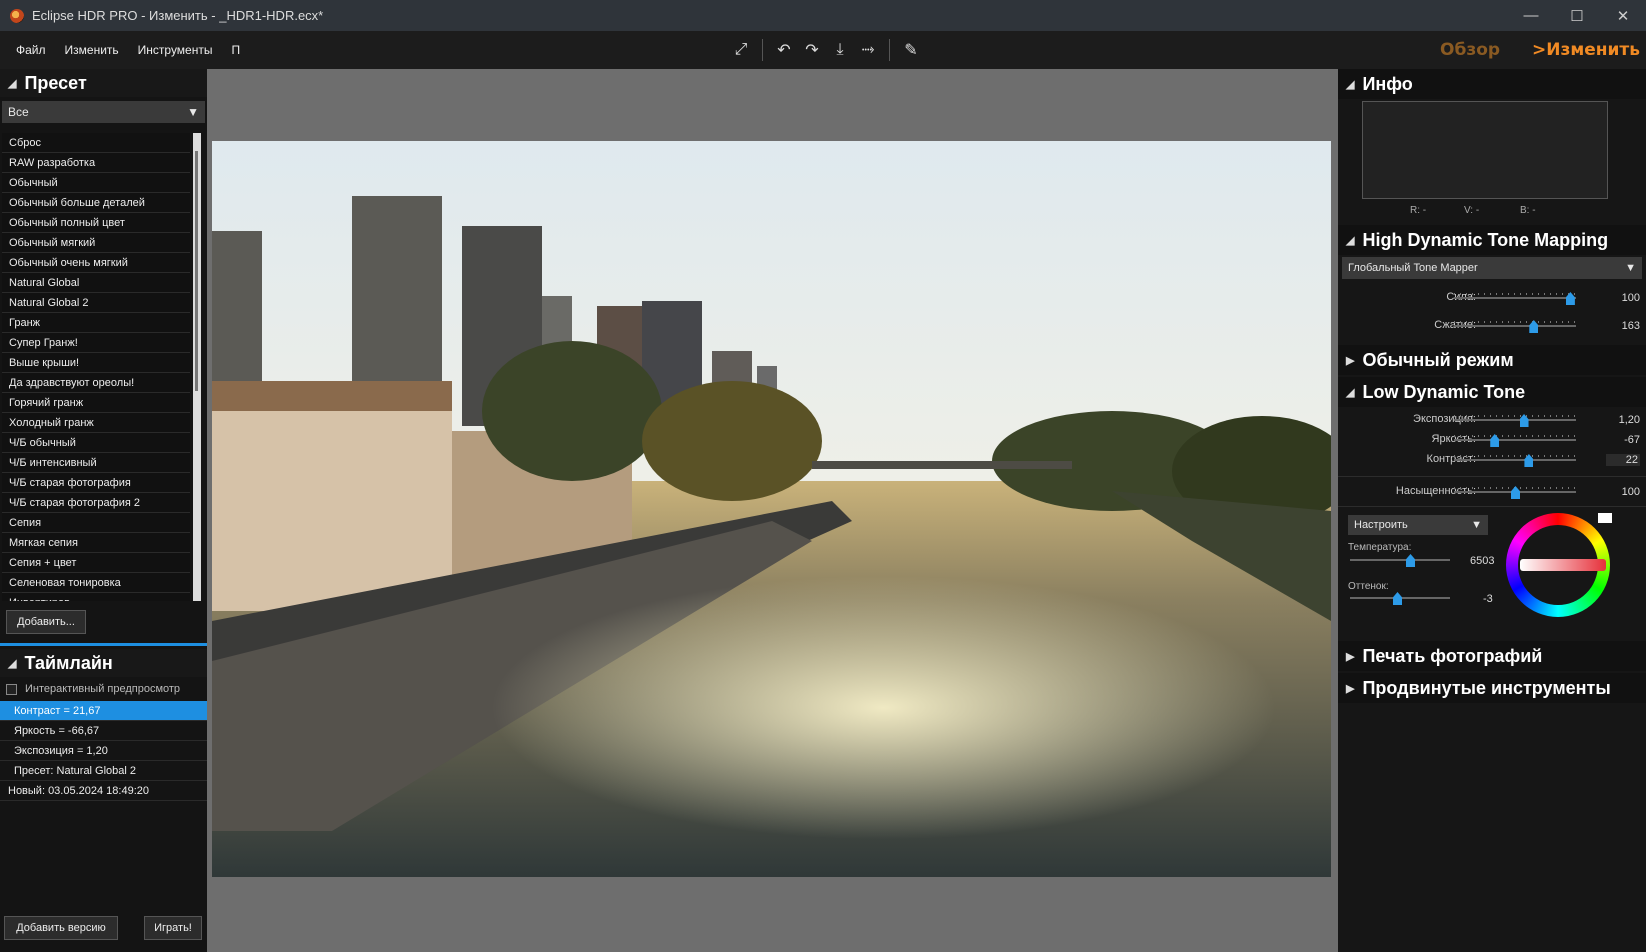  What do you see at coordinates (173, 928) in the screenshot?
I see `play-button: Играть!` at bounding box center [173, 928].